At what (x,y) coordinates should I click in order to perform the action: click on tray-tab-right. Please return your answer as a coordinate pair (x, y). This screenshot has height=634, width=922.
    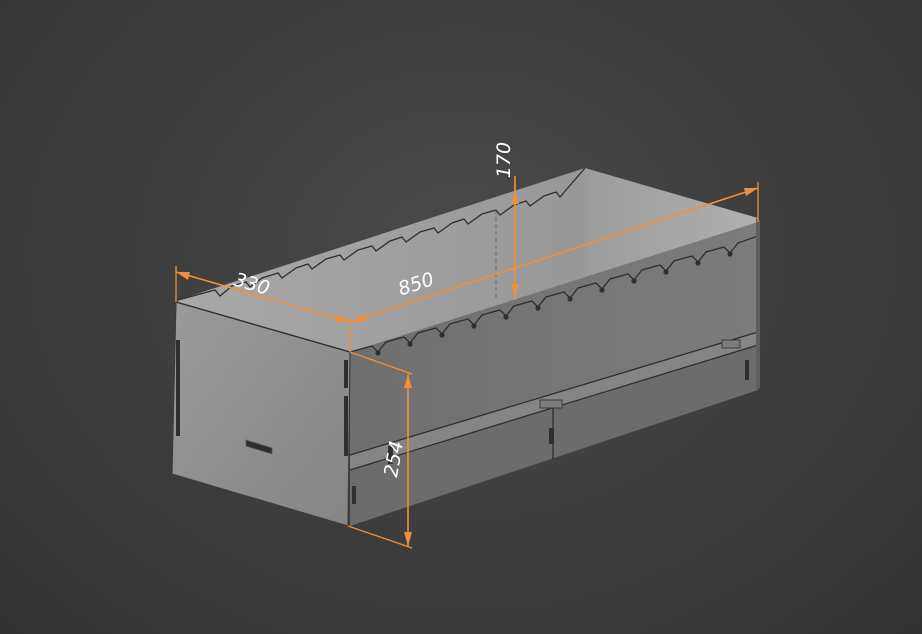
    Looking at the image, I should click on (731, 344).